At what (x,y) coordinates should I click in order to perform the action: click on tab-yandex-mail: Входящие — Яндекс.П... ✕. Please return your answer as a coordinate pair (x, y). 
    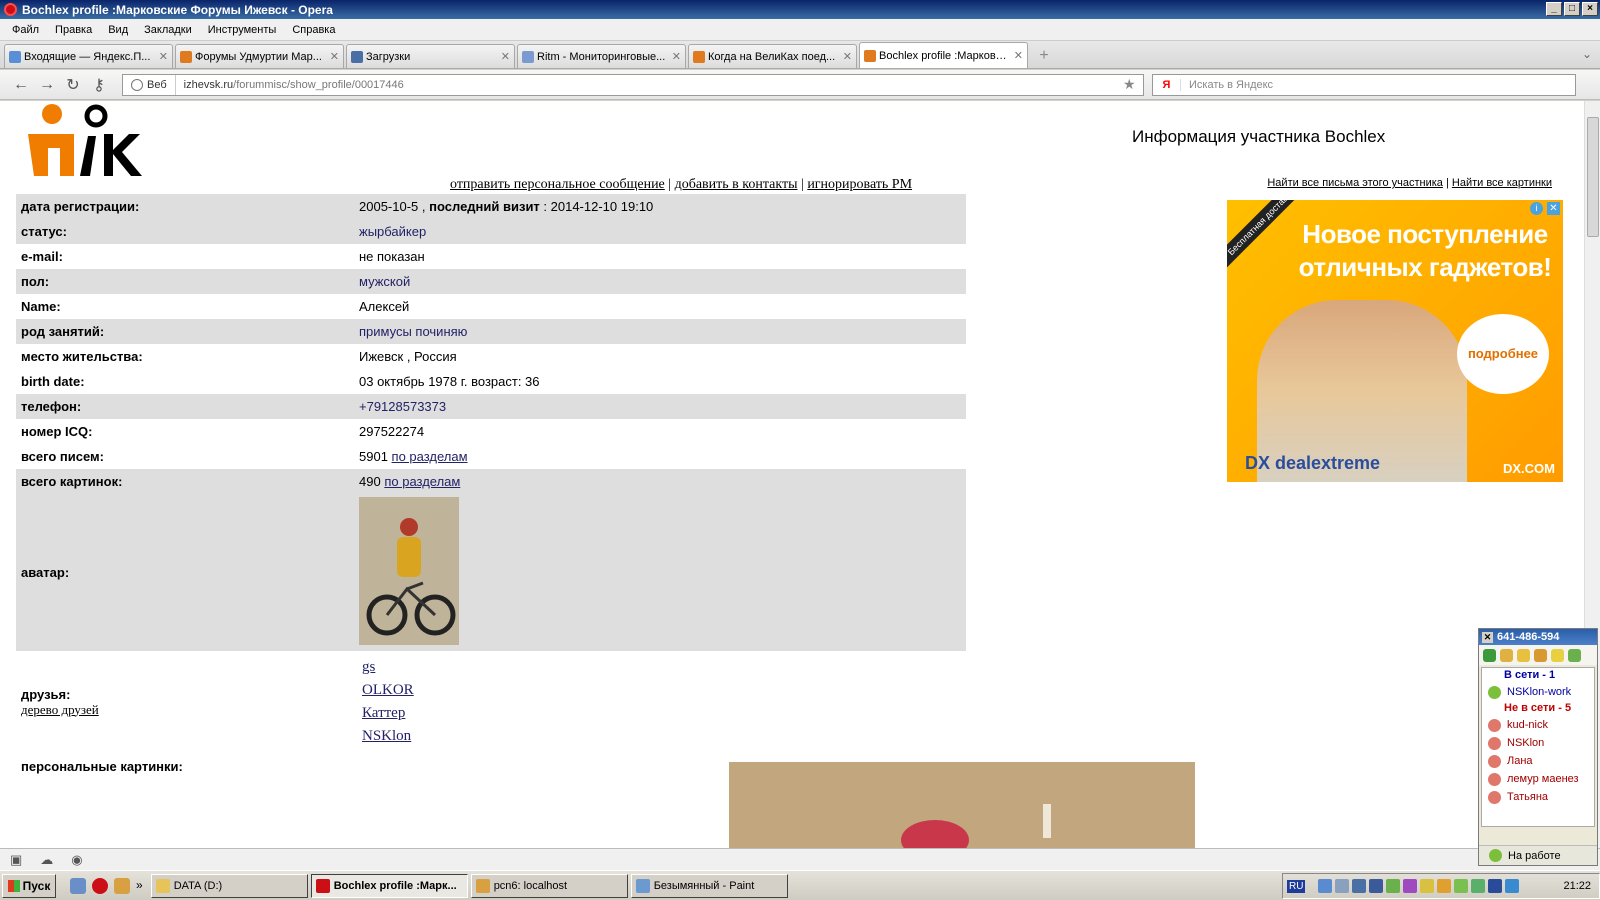
    Looking at the image, I should click on (88, 56).